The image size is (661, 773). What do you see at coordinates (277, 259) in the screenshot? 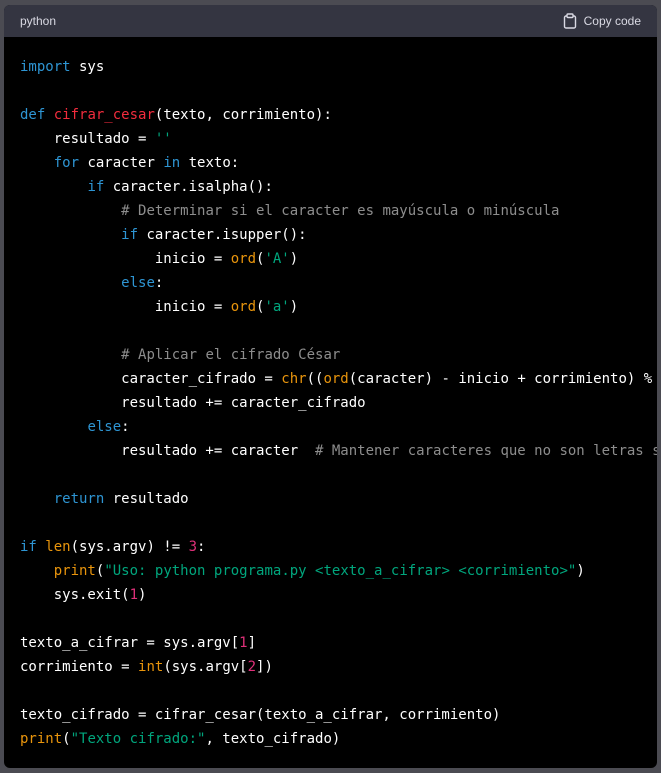
I see `code-string: 'A'` at bounding box center [277, 259].